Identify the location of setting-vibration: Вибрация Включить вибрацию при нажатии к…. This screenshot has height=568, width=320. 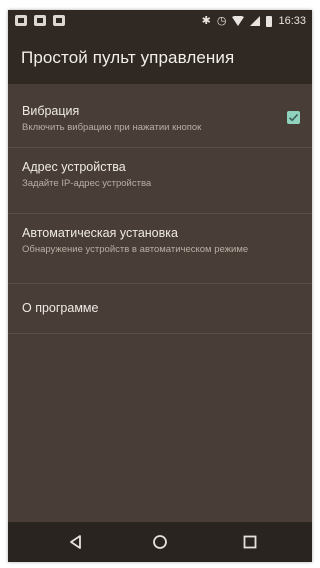
(160, 116).